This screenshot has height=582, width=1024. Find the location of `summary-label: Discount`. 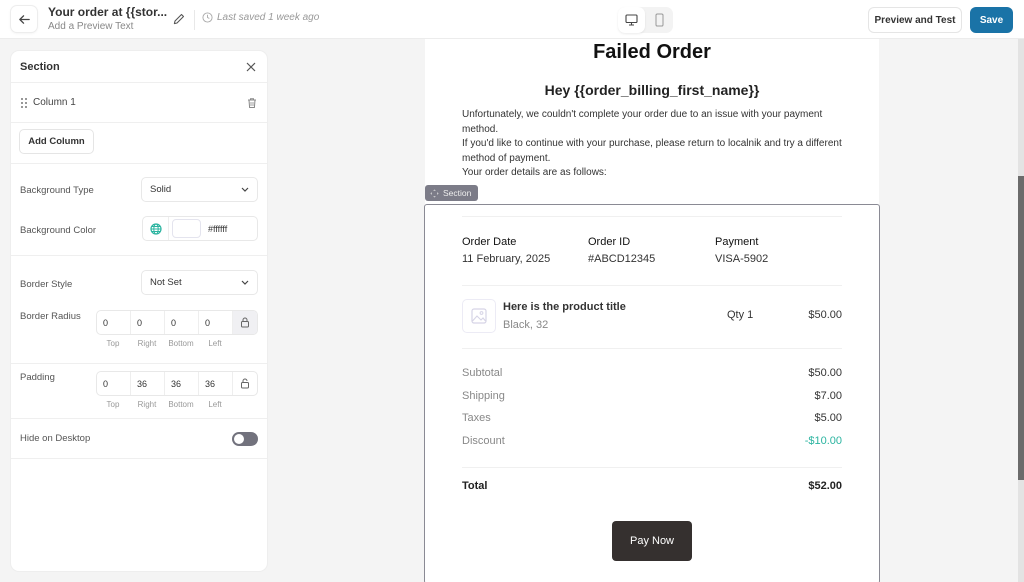

summary-label: Discount is located at coordinates (483, 441).